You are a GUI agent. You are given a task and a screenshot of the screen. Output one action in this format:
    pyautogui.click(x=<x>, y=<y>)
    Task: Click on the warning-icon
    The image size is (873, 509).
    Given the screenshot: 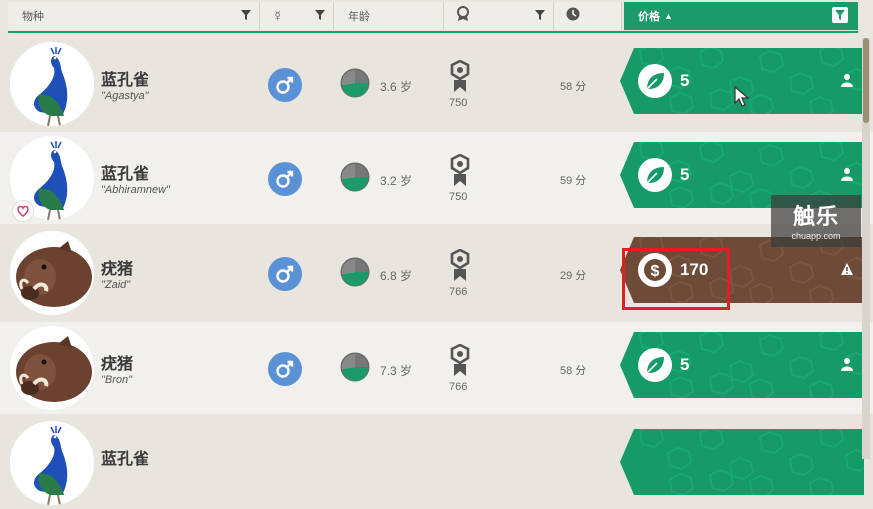 What is the action you would take?
    pyautogui.click(x=847, y=269)
    